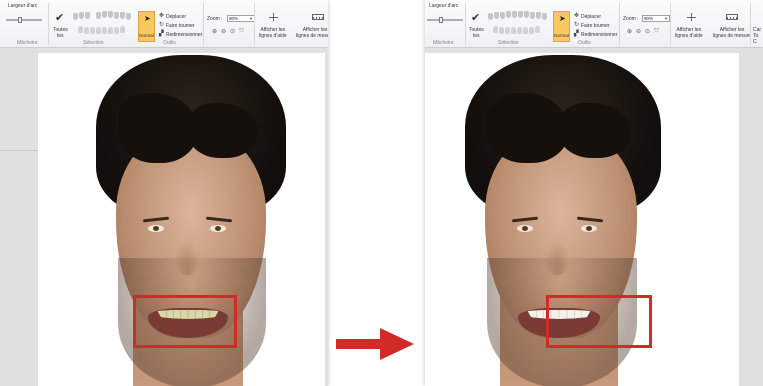  I want to click on guide-line, so click(19, 150).